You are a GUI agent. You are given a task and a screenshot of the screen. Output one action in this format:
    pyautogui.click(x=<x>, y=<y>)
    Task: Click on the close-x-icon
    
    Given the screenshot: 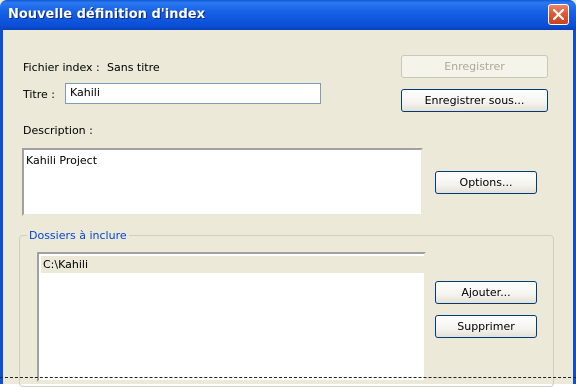 What is the action you would take?
    pyautogui.click(x=558, y=14)
    